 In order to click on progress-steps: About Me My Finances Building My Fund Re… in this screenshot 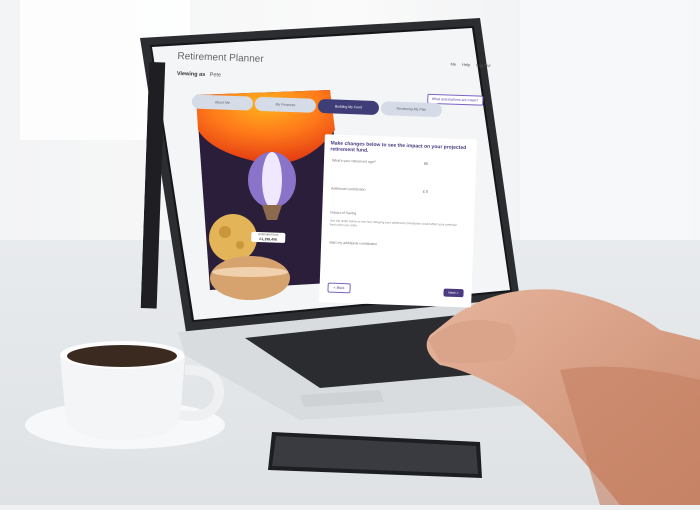, I will do `click(317, 106)`.